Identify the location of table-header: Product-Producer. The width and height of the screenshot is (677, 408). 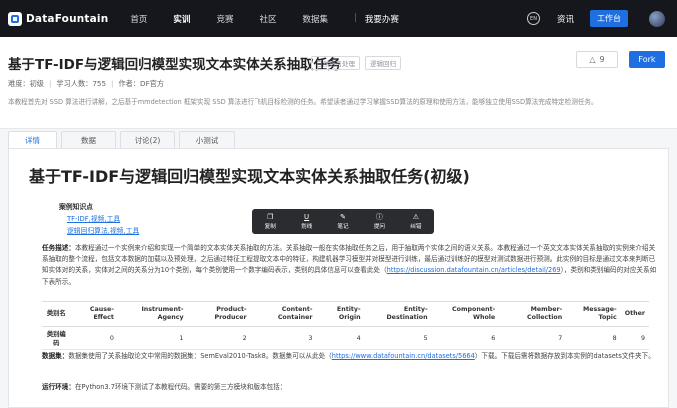
(219, 314).